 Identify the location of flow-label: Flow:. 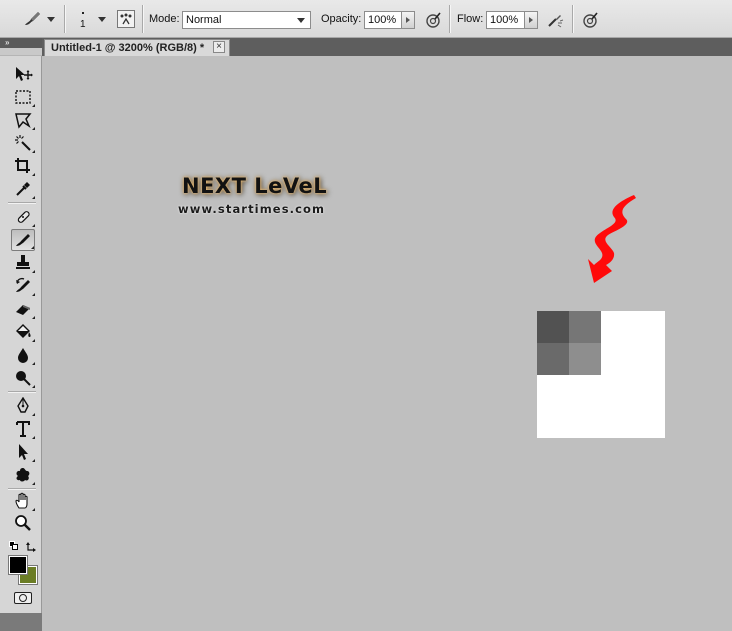
(470, 19).